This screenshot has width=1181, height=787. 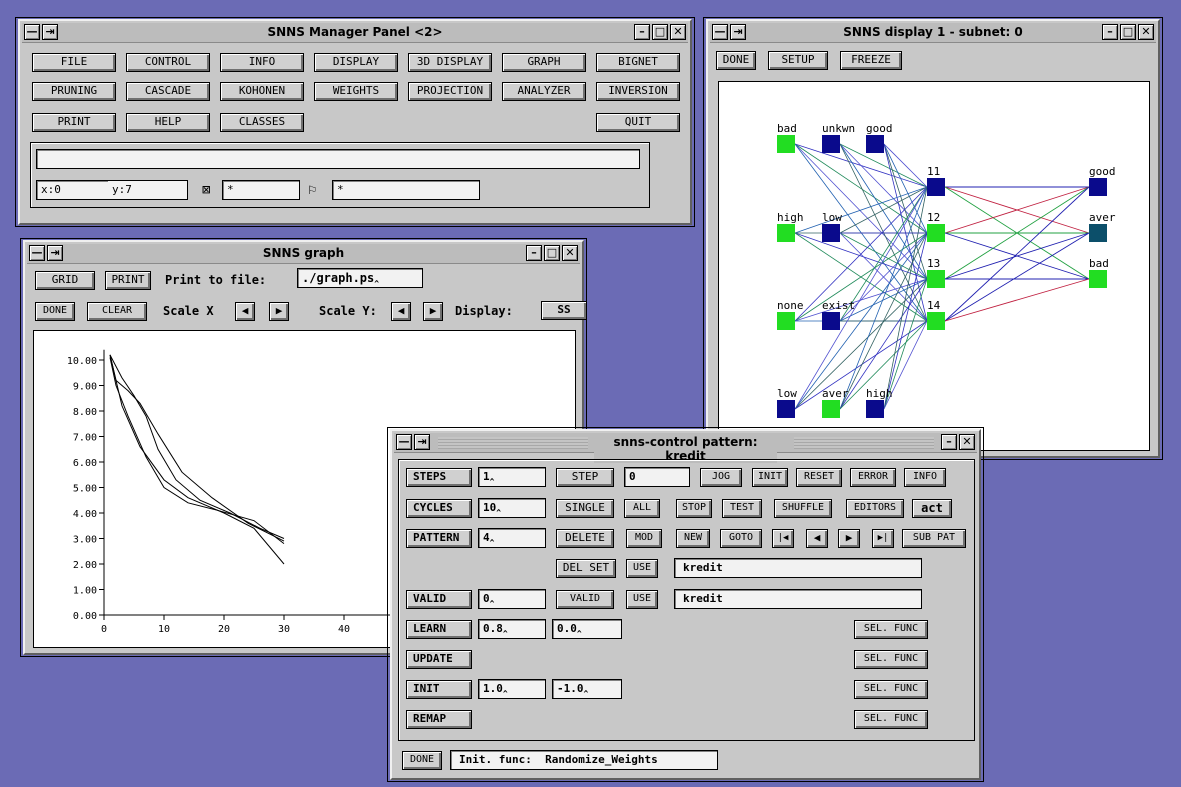 What do you see at coordinates (65, 280) in the screenshot?
I see `grid-button: GRID` at bounding box center [65, 280].